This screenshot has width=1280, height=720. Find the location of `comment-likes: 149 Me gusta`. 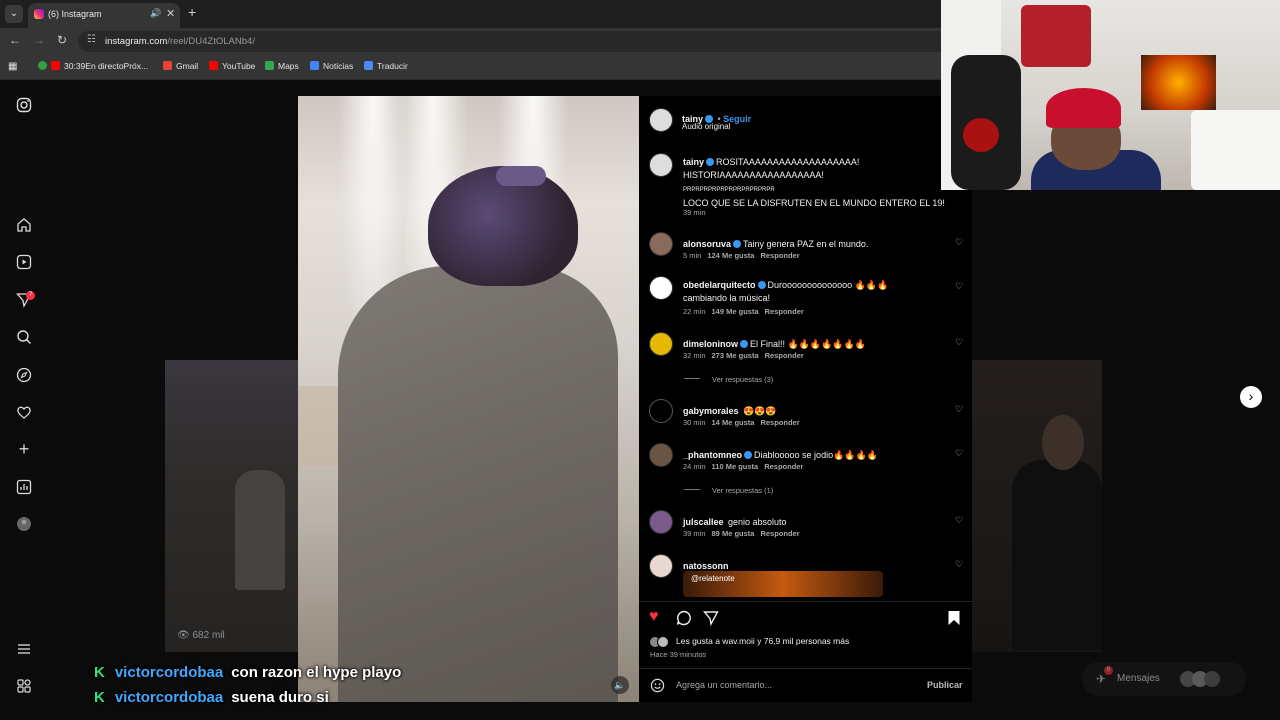

comment-likes: 149 Me gusta is located at coordinates (735, 311).